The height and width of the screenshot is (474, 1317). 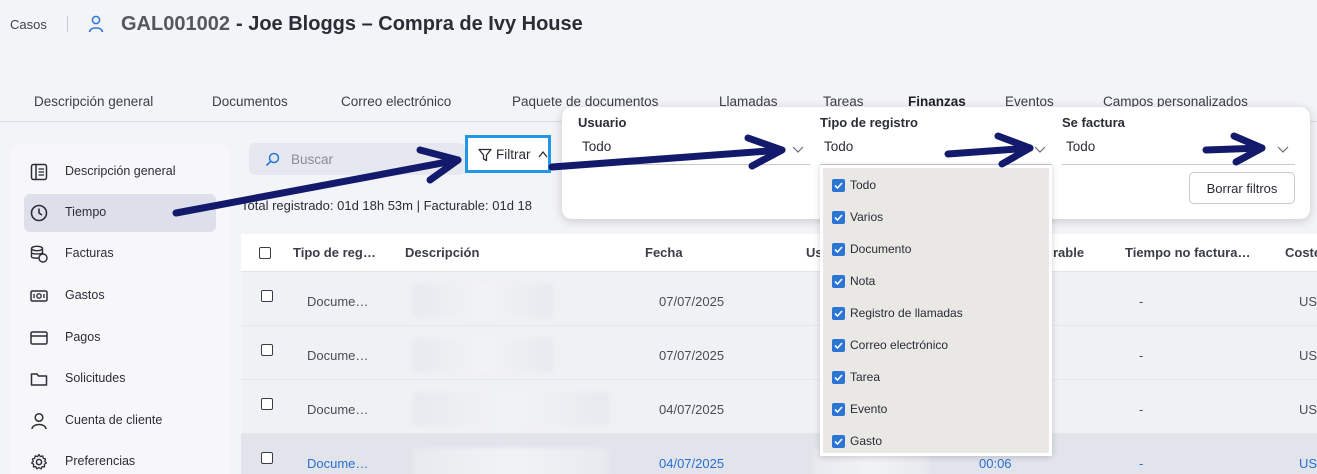 What do you see at coordinates (936, 152) in the screenshot?
I see `record-type-filter-select: Todo` at bounding box center [936, 152].